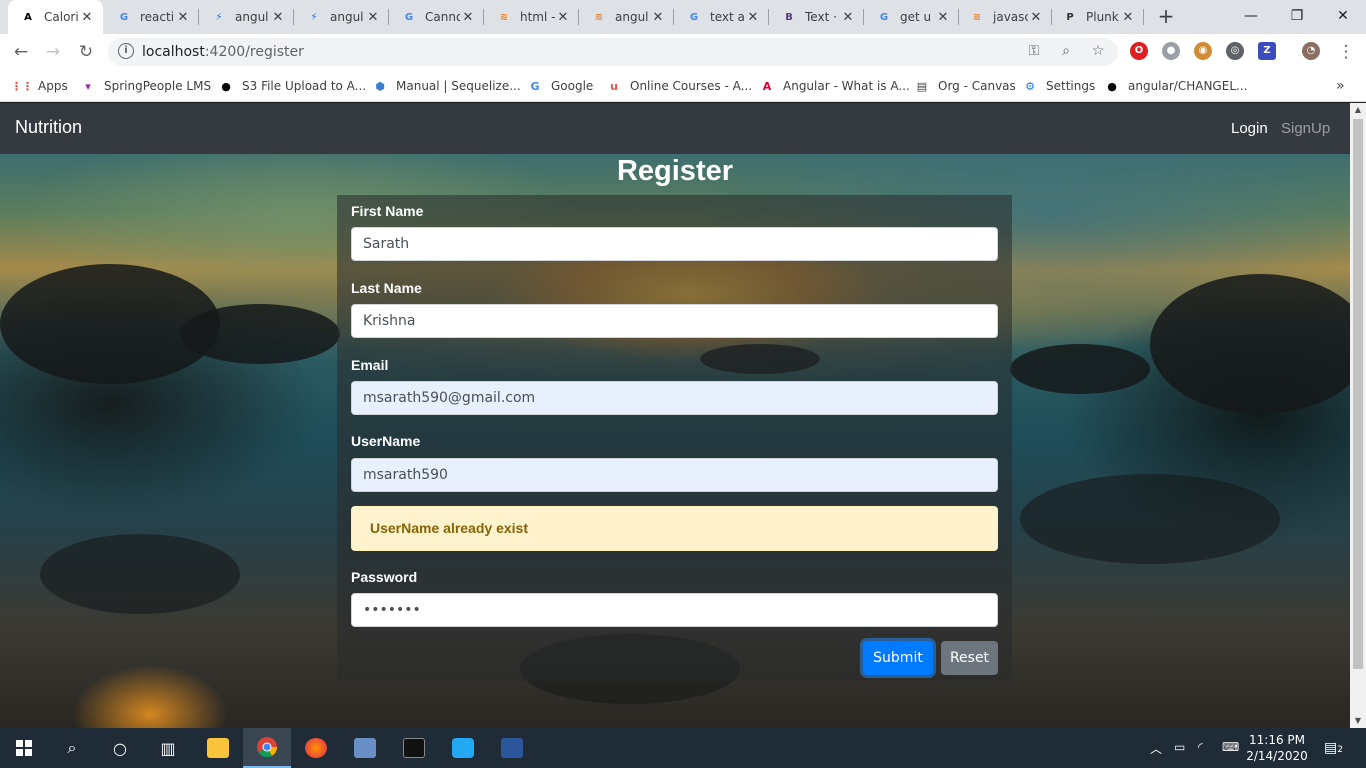  I want to click on tray-chevron-up-icon: ︿, so click(1156, 748).